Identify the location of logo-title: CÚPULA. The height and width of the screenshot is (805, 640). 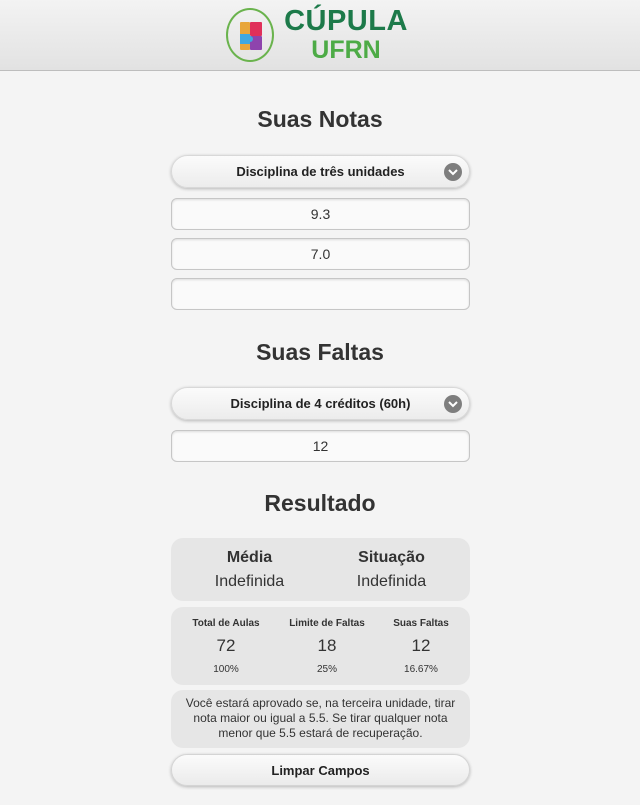
(346, 21).